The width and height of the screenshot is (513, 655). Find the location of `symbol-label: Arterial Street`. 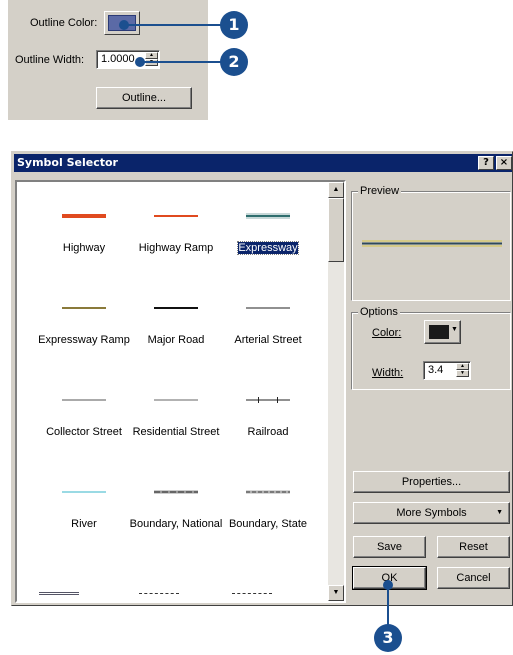

symbol-label: Arterial Street is located at coordinates (268, 340).